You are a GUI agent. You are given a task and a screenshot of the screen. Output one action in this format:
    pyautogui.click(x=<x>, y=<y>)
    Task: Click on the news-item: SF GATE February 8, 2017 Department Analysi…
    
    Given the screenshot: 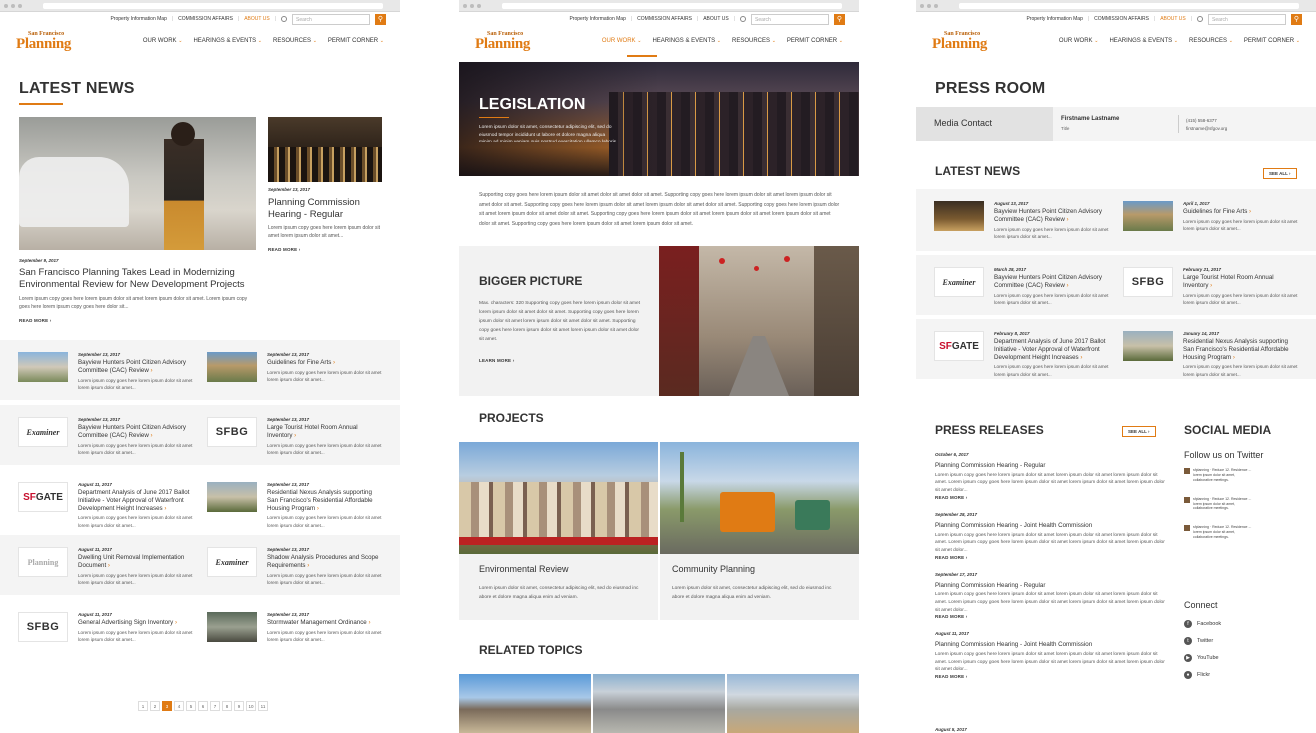 What is the action you would take?
    pyautogui.click(x=1021, y=354)
    